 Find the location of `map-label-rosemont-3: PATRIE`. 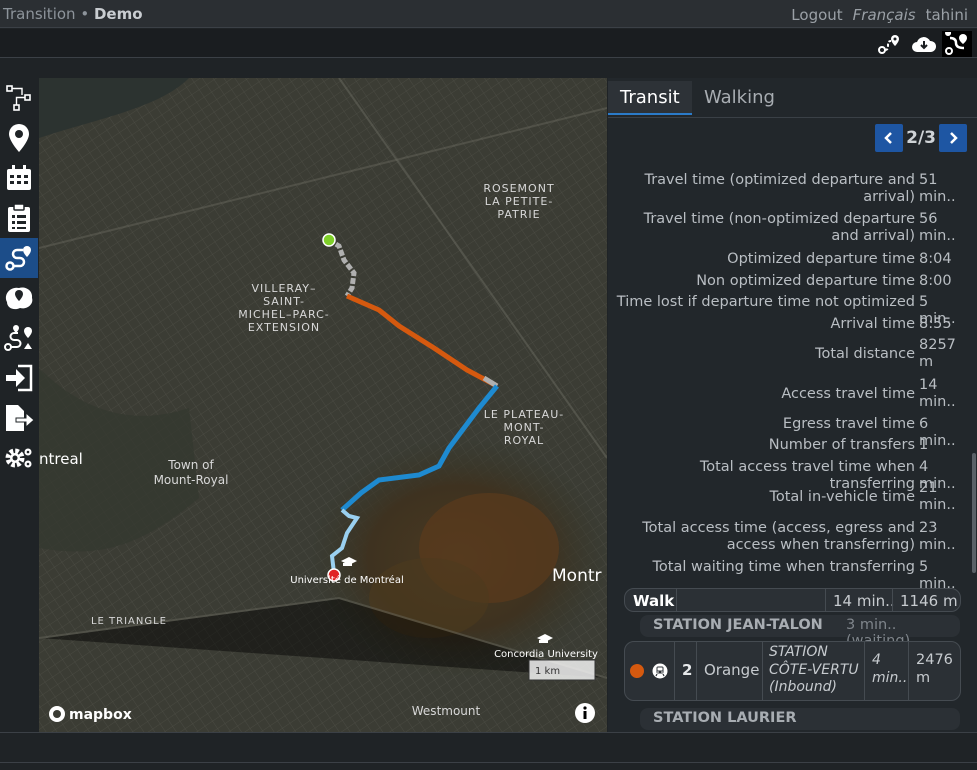

map-label-rosemont-3: PATRIE is located at coordinates (518, 214).